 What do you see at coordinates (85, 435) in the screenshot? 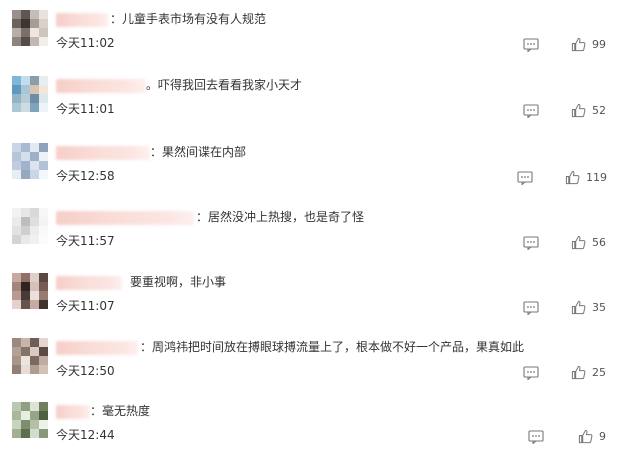
I see `comment-time: 今天12:44` at bounding box center [85, 435].